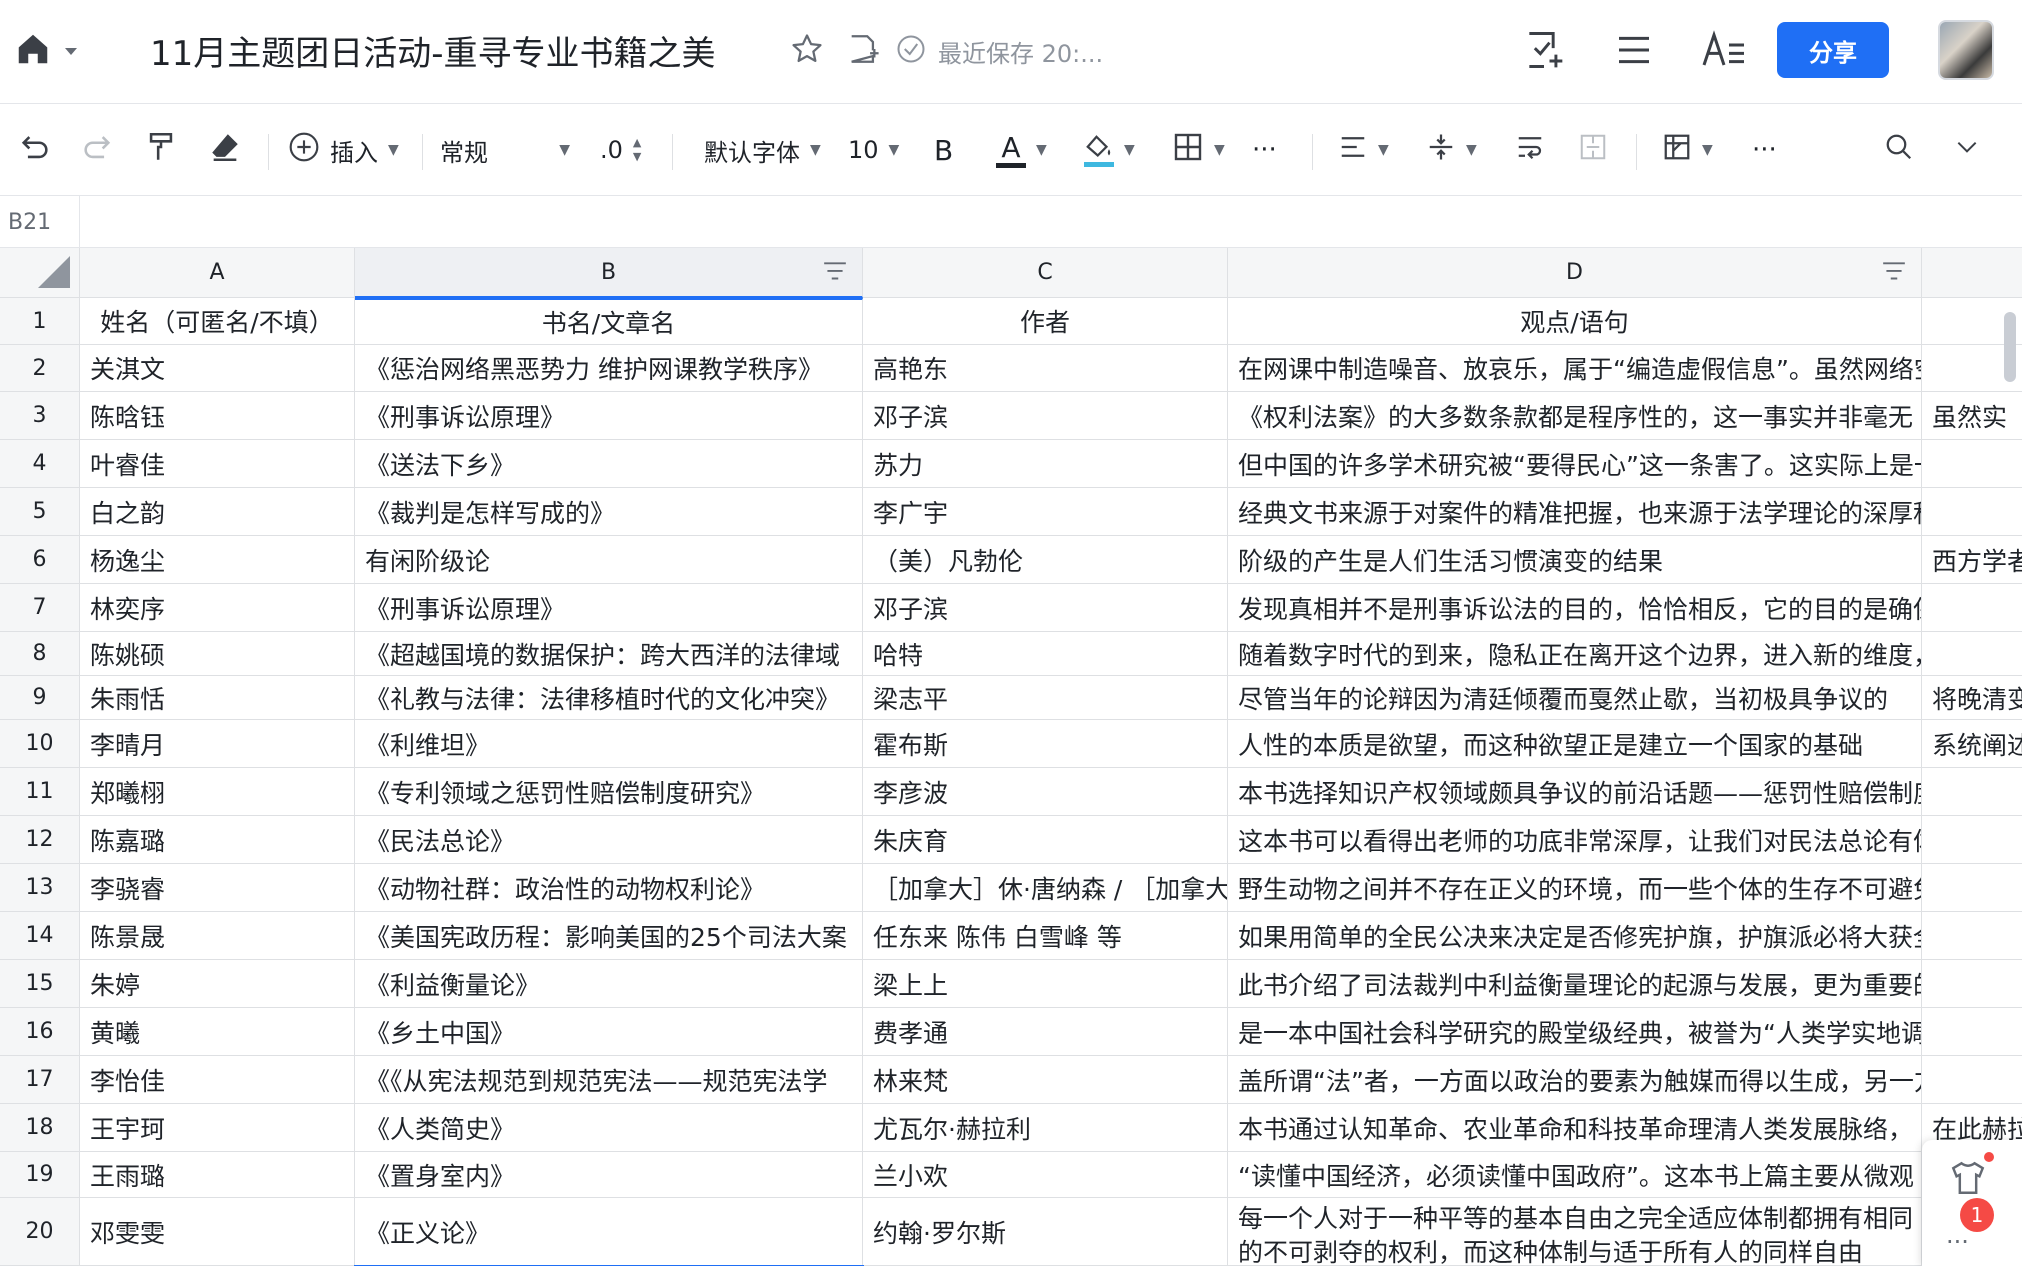  I want to click on row-header: 13, so click(40, 888).